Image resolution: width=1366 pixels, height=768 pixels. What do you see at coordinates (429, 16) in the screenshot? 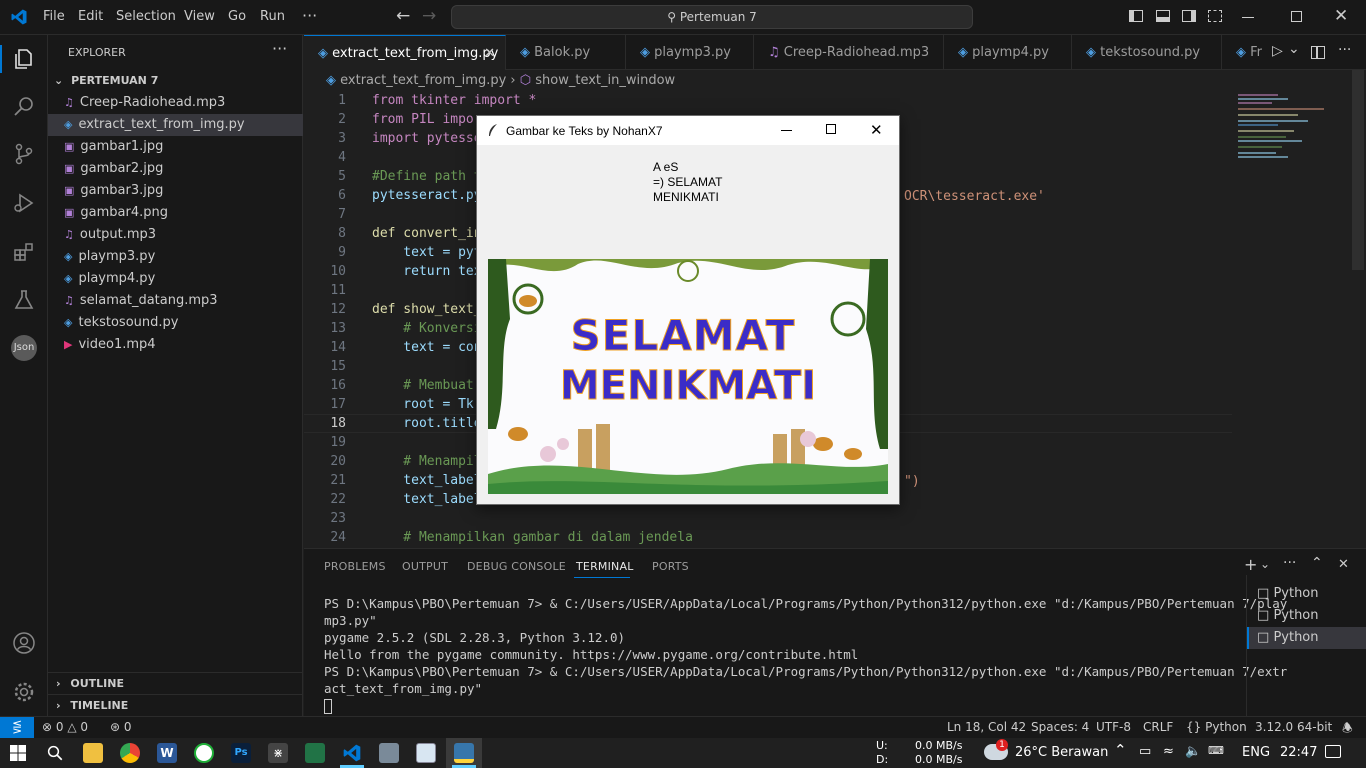
I see `forward-arrow-icon: →` at bounding box center [429, 16].